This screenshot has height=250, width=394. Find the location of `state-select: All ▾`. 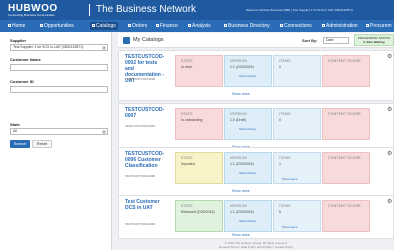

state-select: All ▾ is located at coordinates (59, 131).